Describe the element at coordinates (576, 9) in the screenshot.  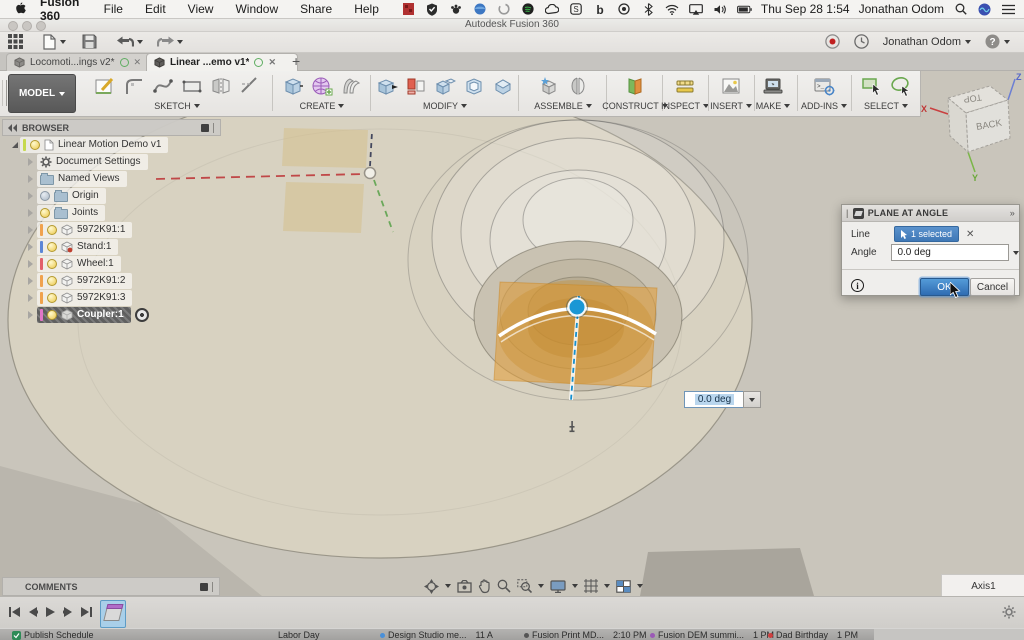
I see `s-square-icon: S` at that location.